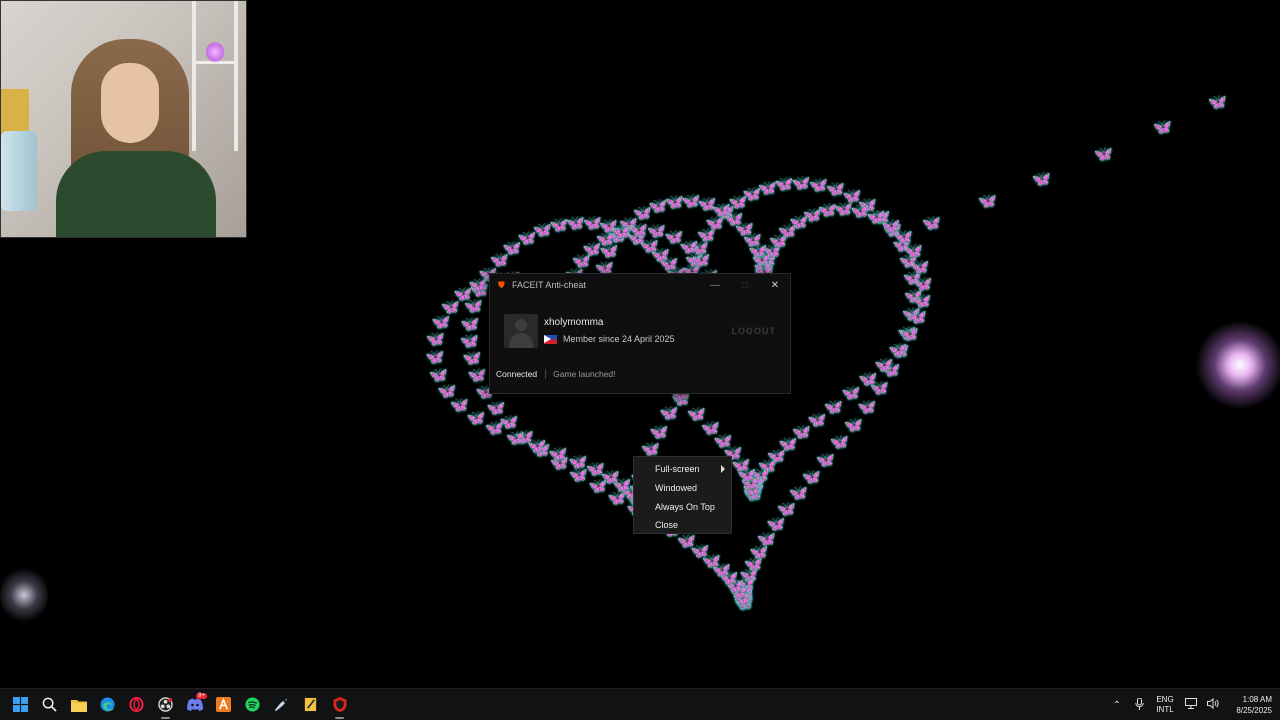 The width and height of the screenshot is (1280, 720). I want to click on avatar, so click(521, 331).